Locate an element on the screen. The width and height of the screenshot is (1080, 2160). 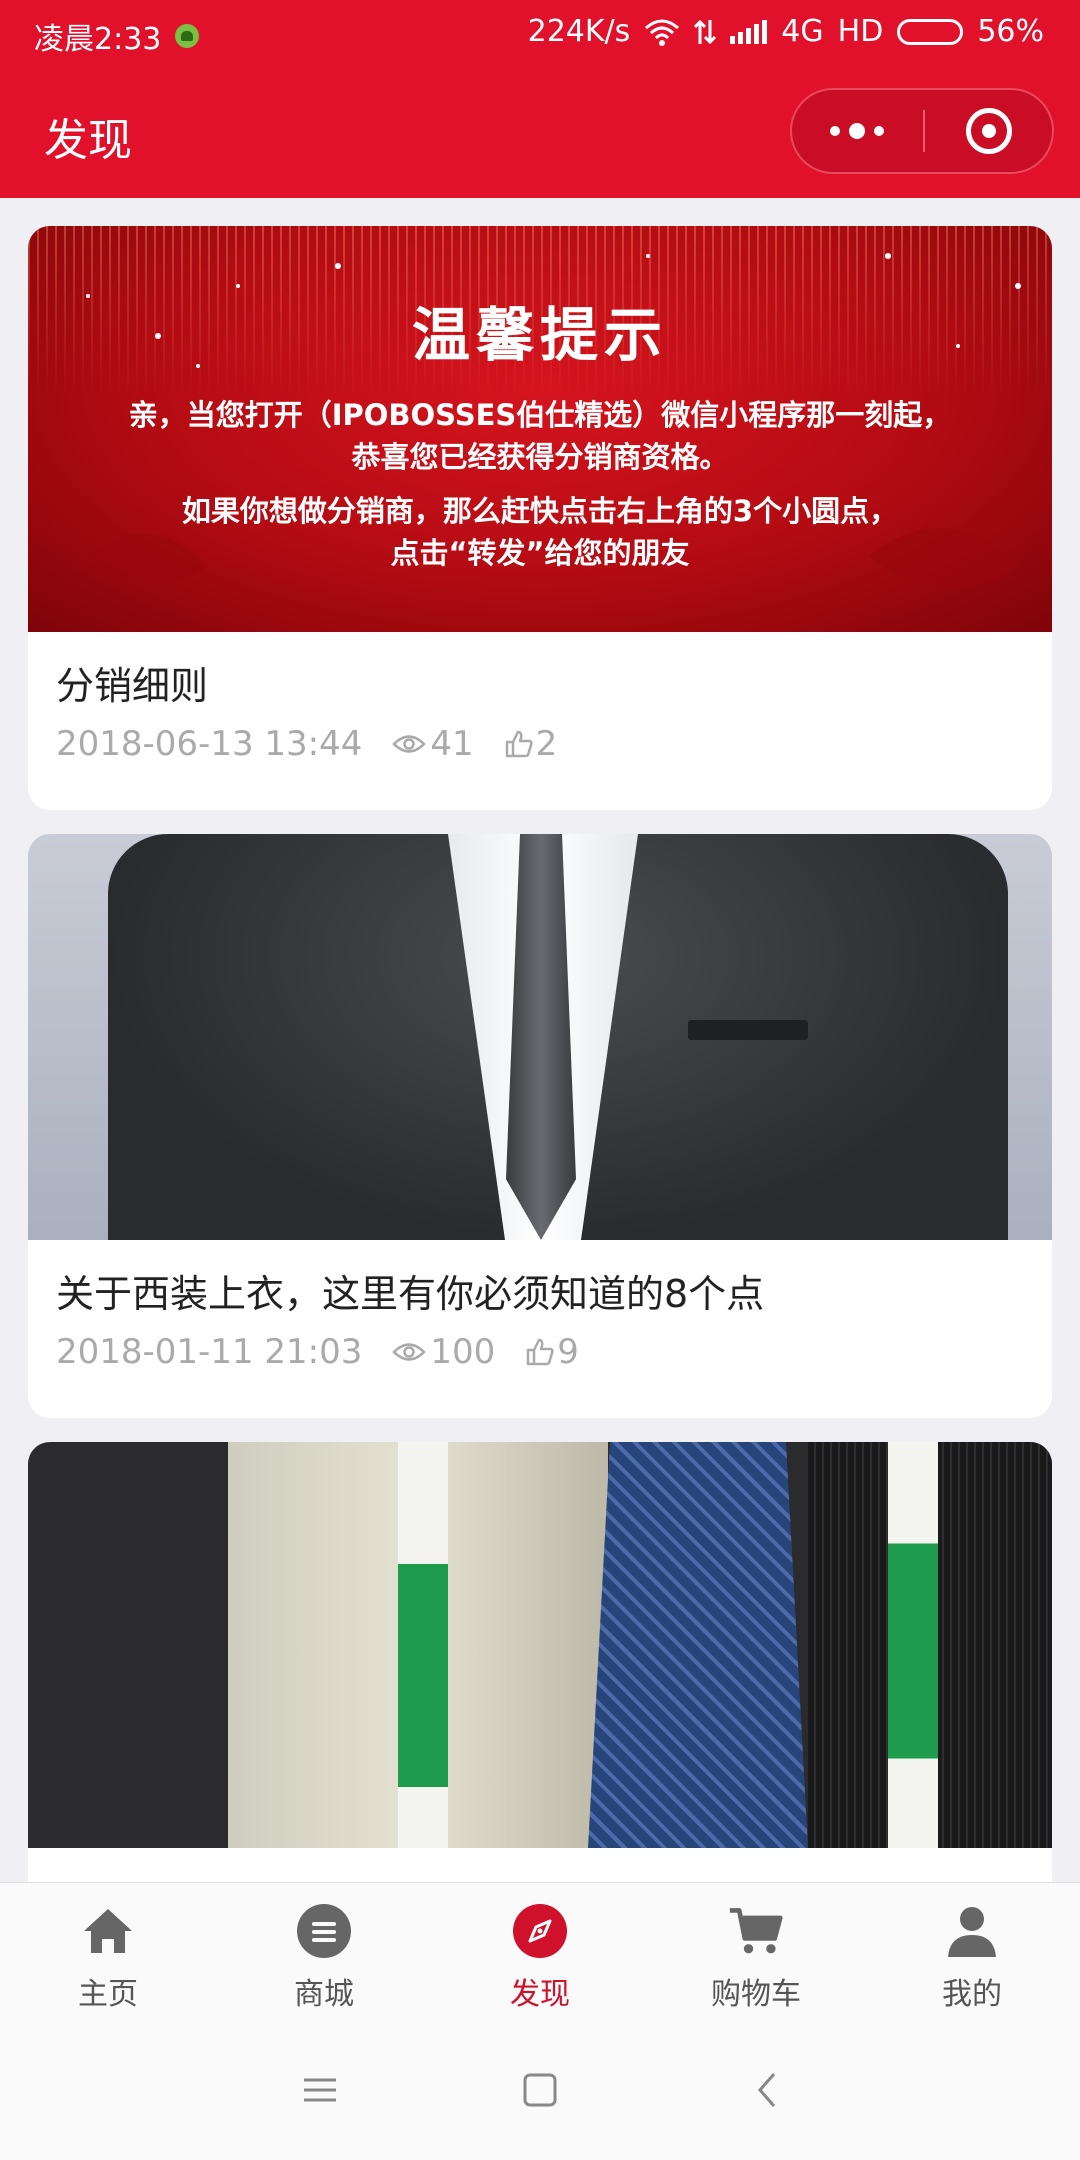
article-meta: 2018-06-13 13:44 41 2 is located at coordinates (540, 744).